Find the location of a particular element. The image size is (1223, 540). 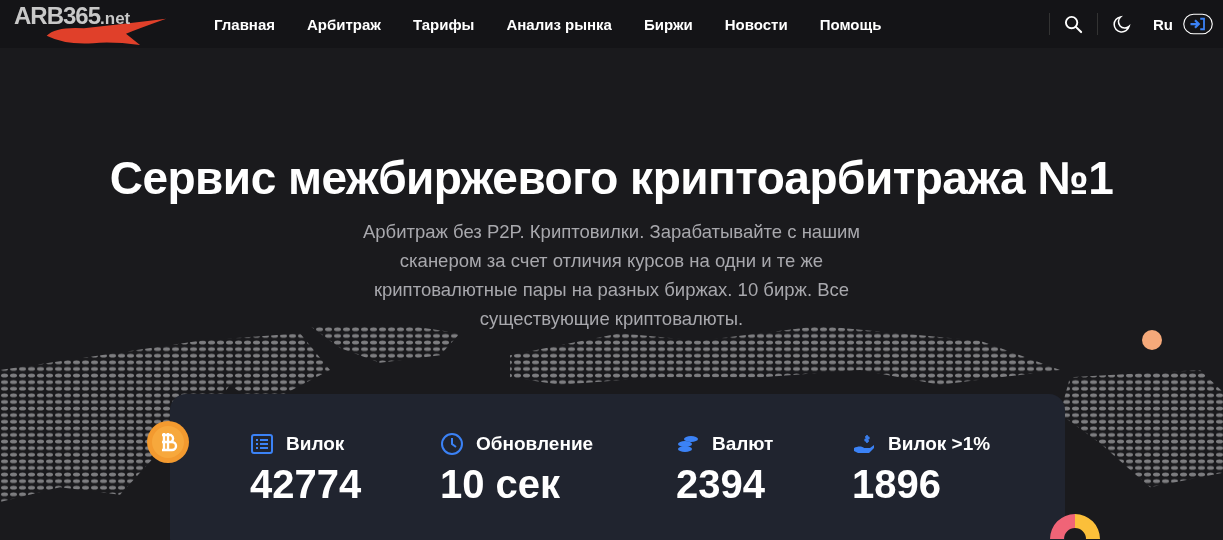

hero-title: Сервис межбиржевого криптоарбитража №1 is located at coordinates (611, 178).